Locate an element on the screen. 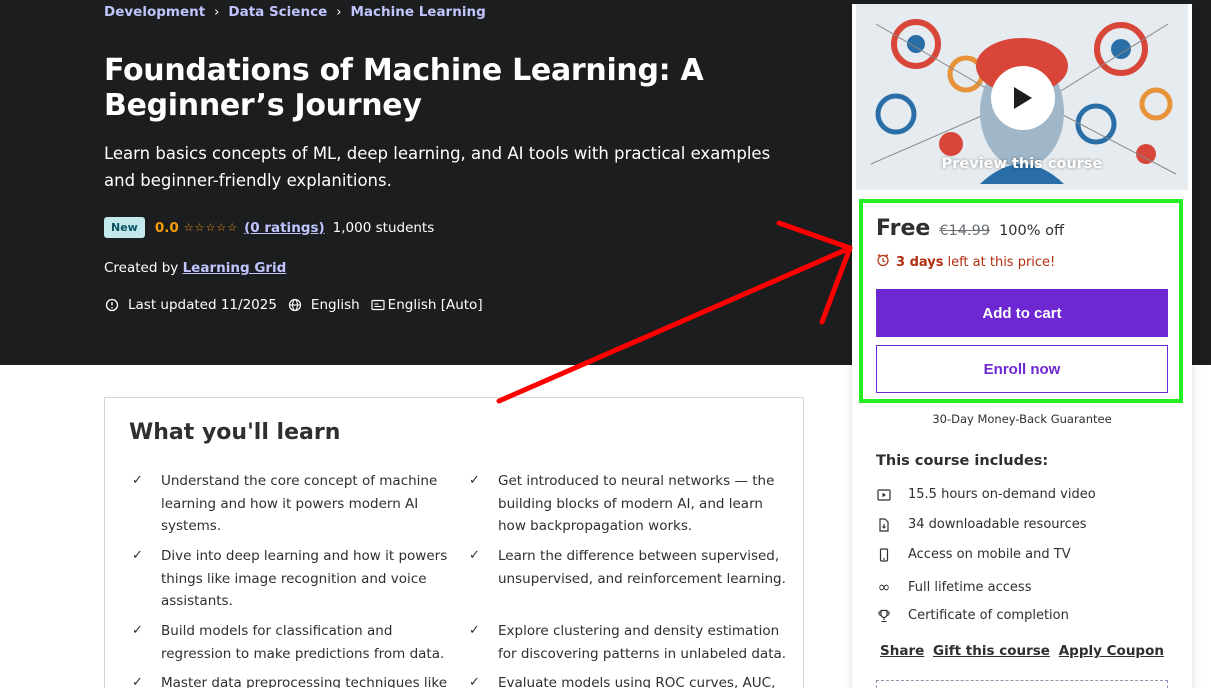  include-item: 15.5 hours on-demand video is located at coordinates (986, 494).